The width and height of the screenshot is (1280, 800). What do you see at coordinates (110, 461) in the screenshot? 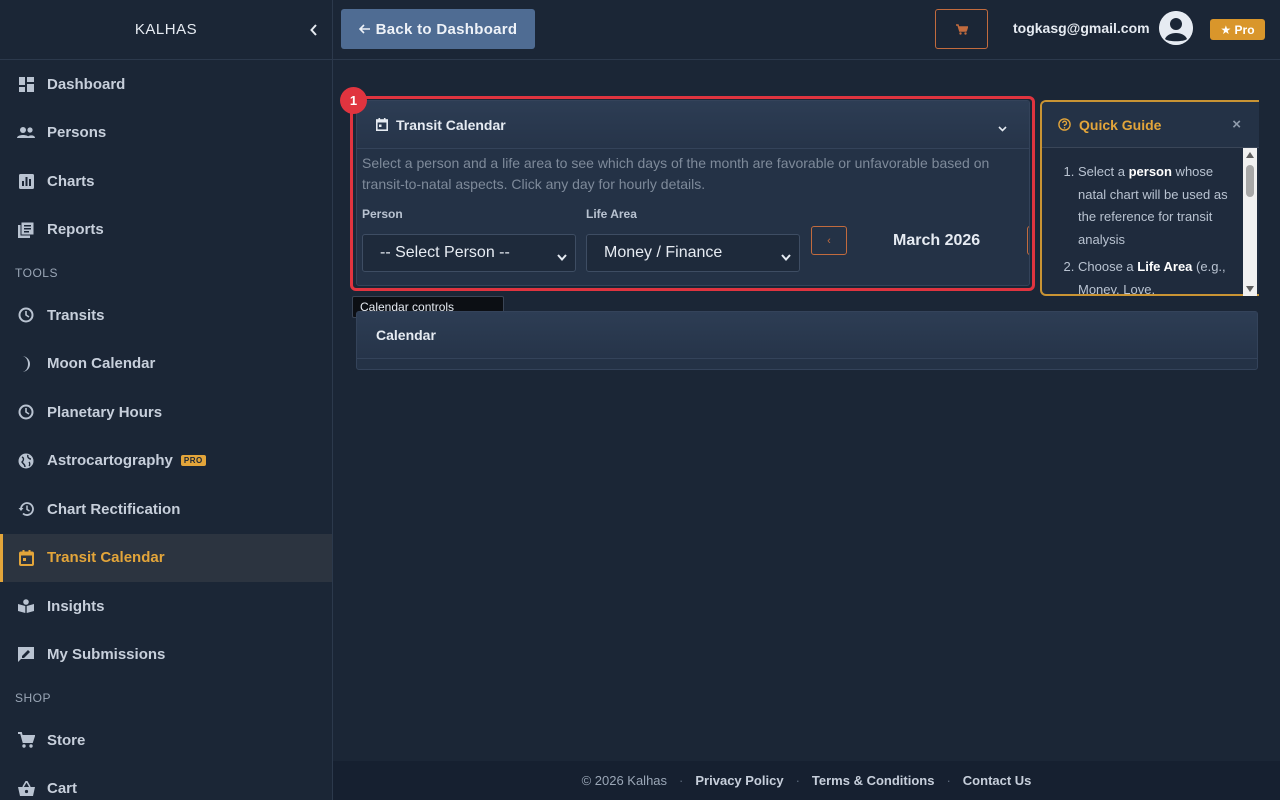
I see `sidebar-item-label: Astrocartography` at bounding box center [110, 461].